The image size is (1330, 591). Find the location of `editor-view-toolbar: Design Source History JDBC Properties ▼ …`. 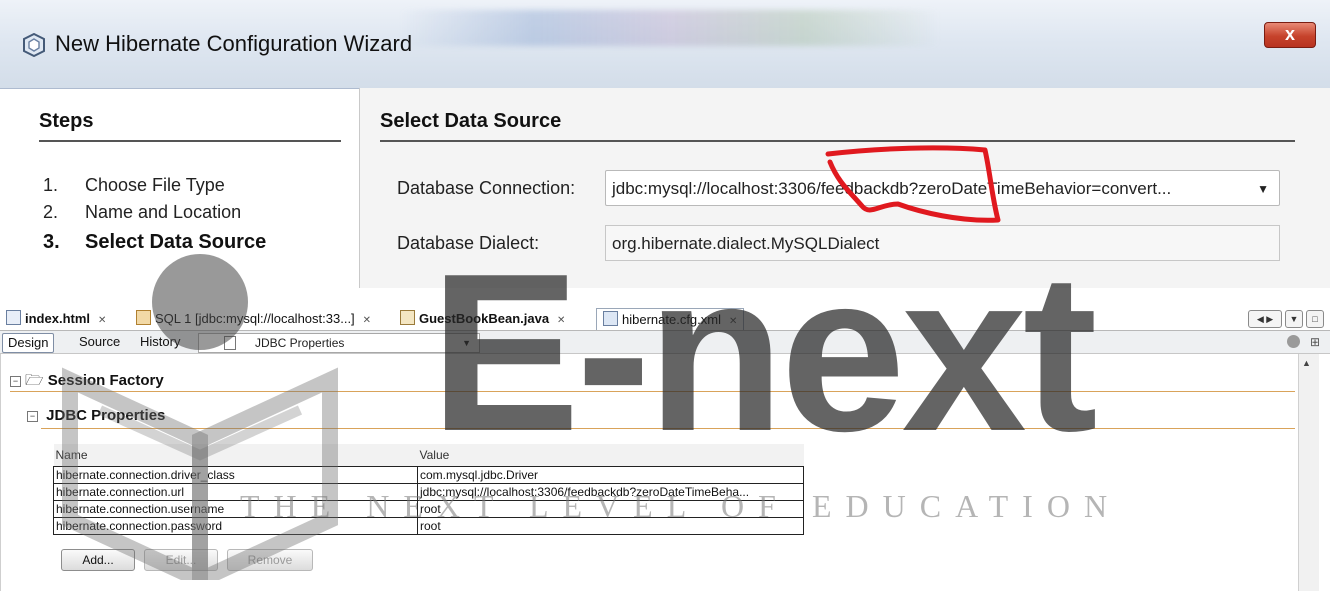

editor-view-toolbar: Design Source History JDBC Properties ▼ … is located at coordinates (665, 342).